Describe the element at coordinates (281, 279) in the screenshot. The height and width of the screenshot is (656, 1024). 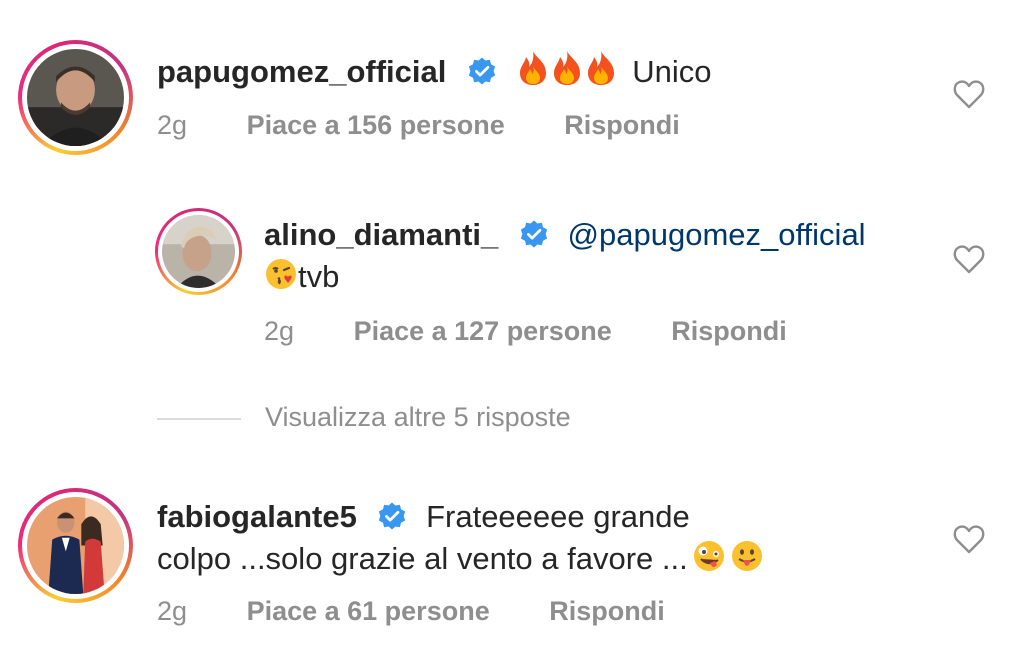
I see `kissing-heart-emoji-icon` at that location.